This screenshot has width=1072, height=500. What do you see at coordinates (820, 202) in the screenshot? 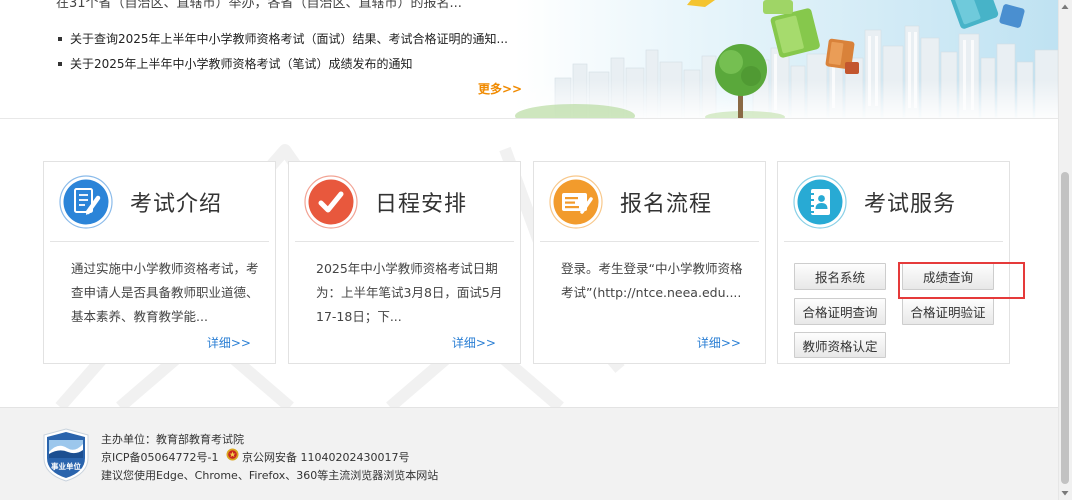
I see `contact-book-icon` at bounding box center [820, 202].